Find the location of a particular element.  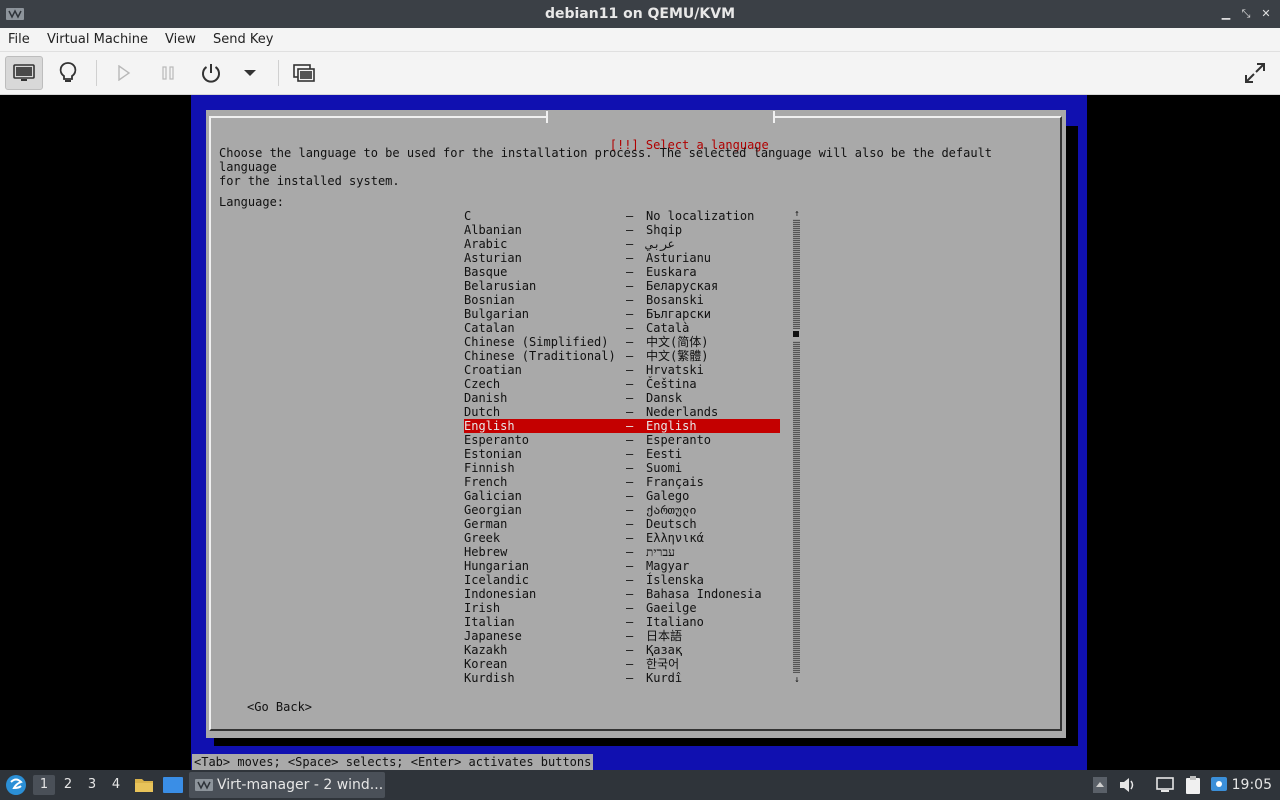

language-row: Catalan – Català is located at coordinates (622, 328).